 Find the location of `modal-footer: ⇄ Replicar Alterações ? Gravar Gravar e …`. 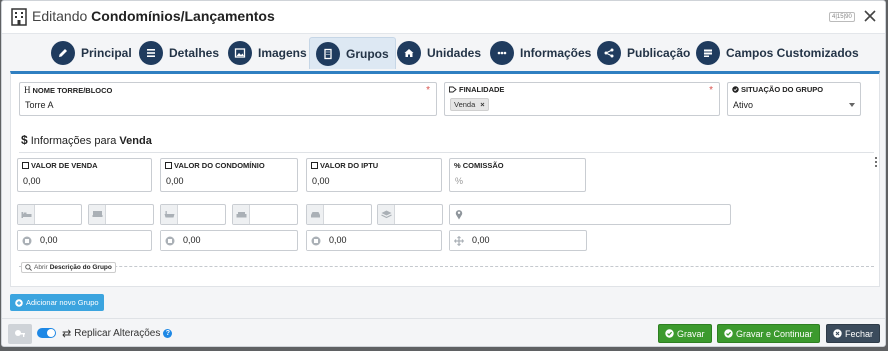

modal-footer: ⇄ Replicar Alterações ? Gravar Gravar e … is located at coordinates (443, 332).